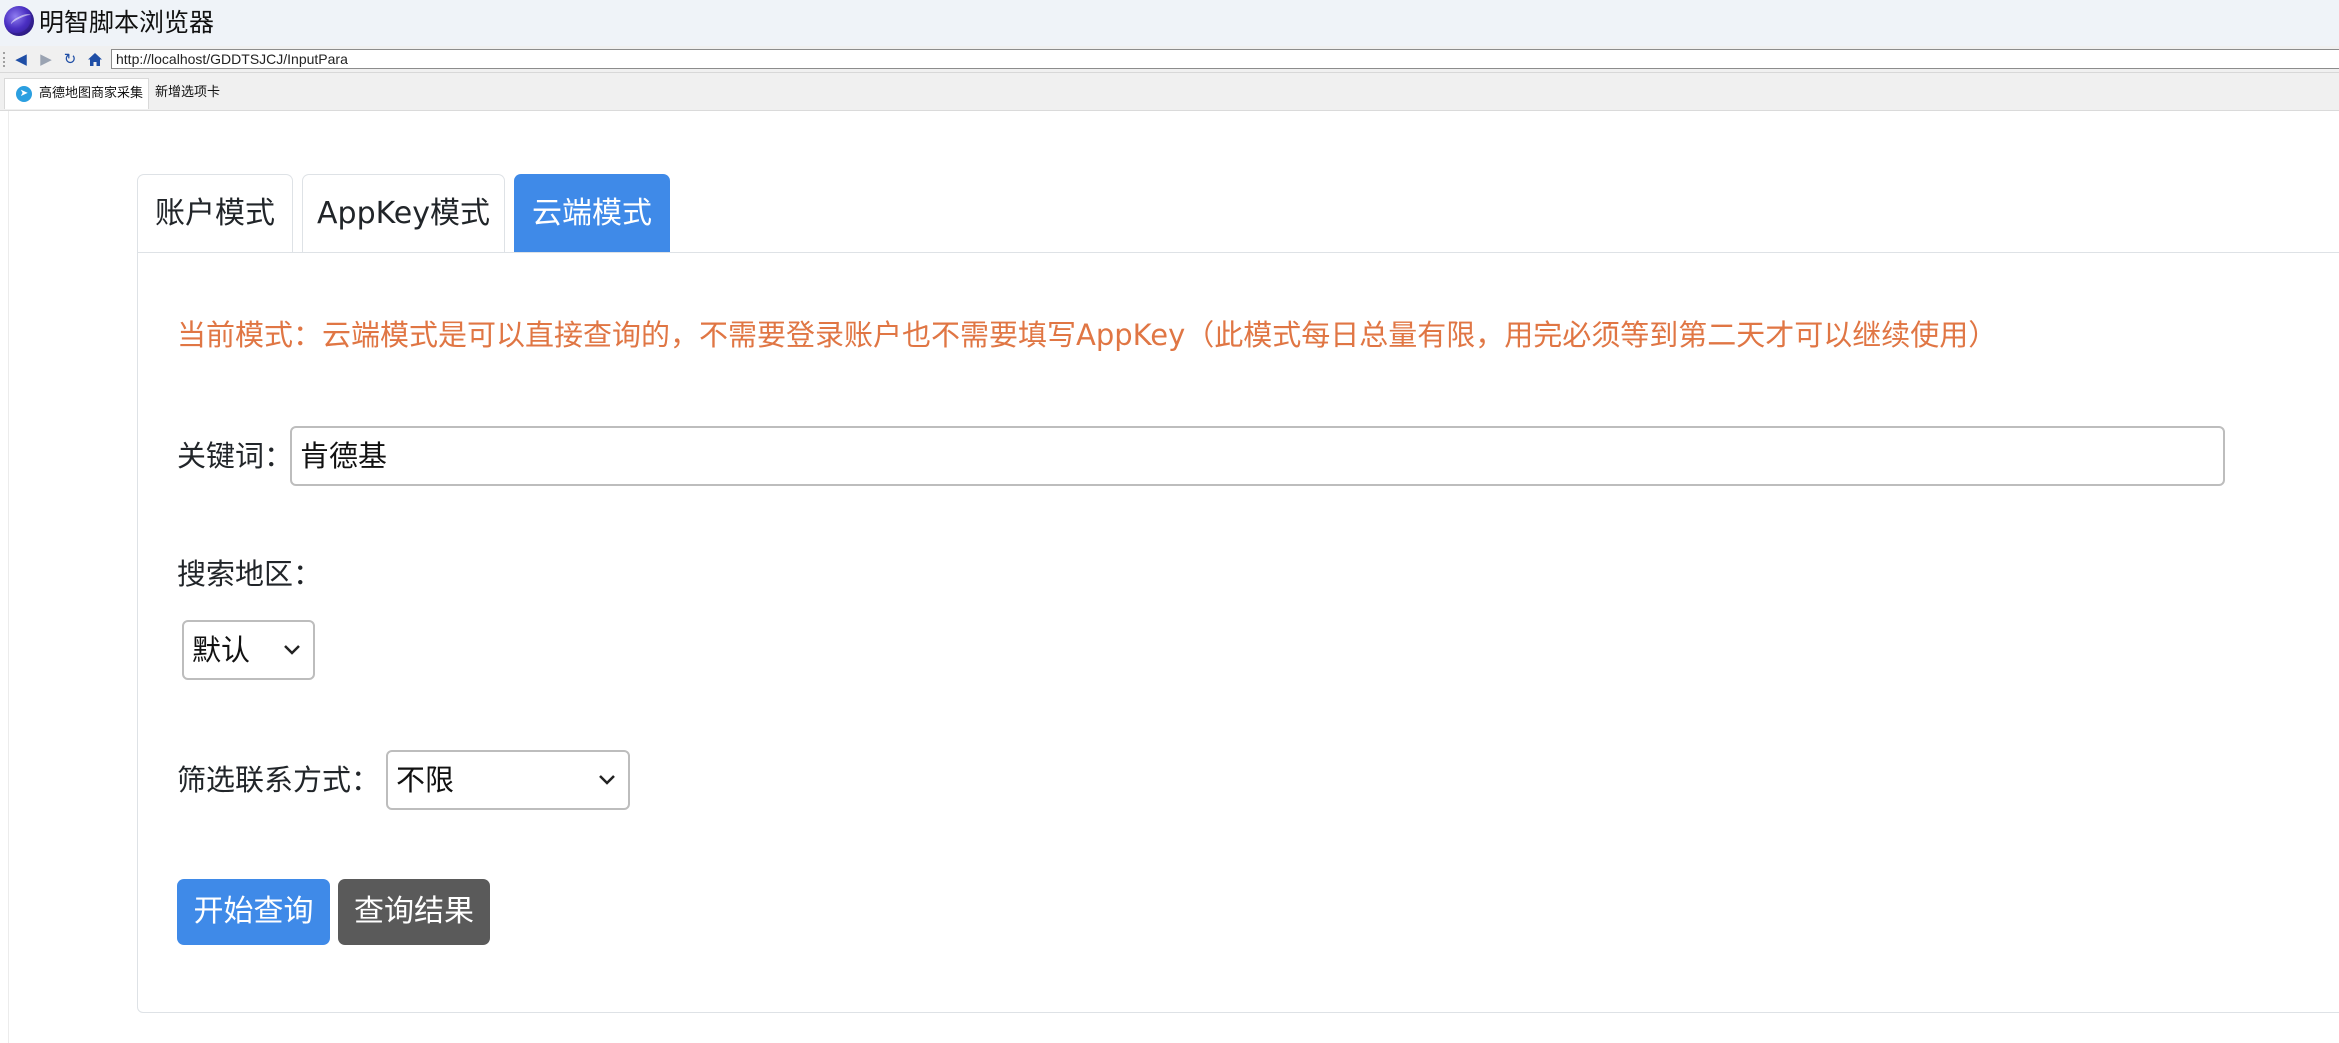  Describe the element at coordinates (5, 59) in the screenshot. I see `toolbar-grip` at that location.